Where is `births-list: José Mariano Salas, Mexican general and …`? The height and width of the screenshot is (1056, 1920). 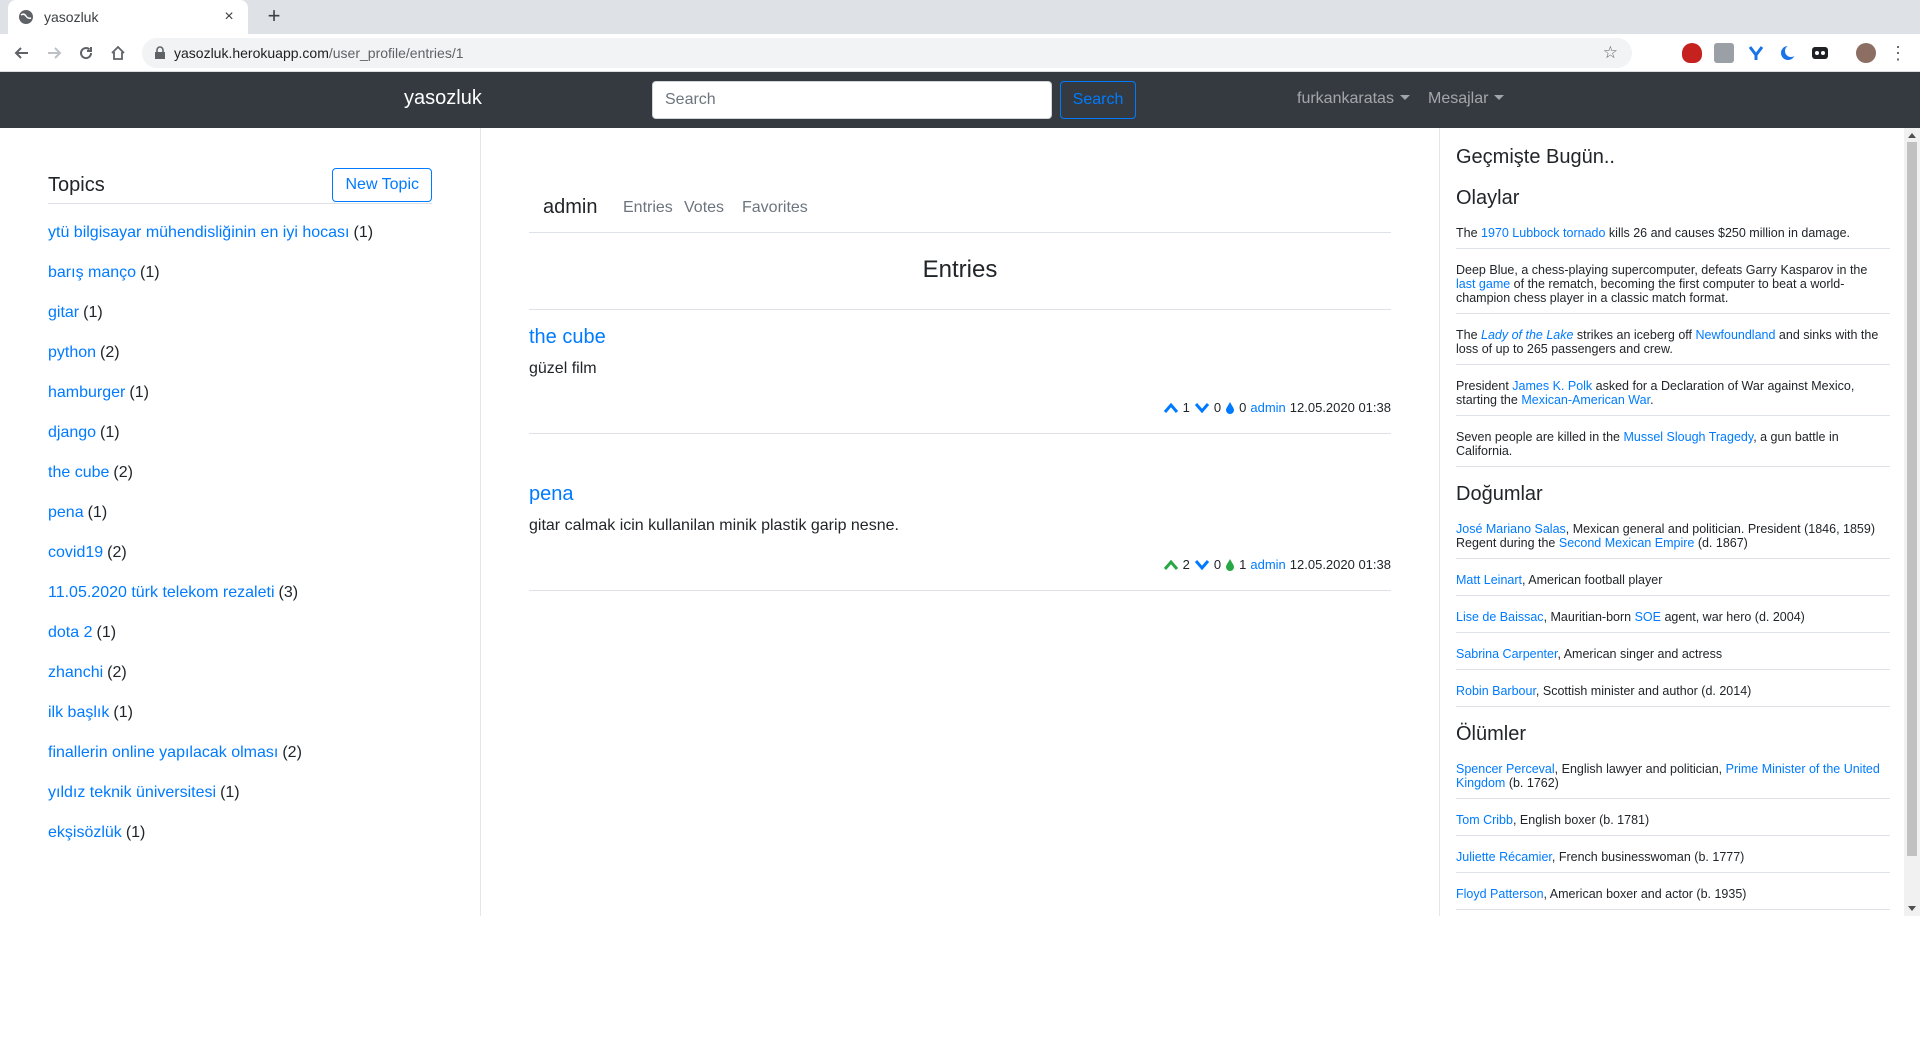
births-list: José Mariano Salas, Mexican general and … is located at coordinates (1673, 611).